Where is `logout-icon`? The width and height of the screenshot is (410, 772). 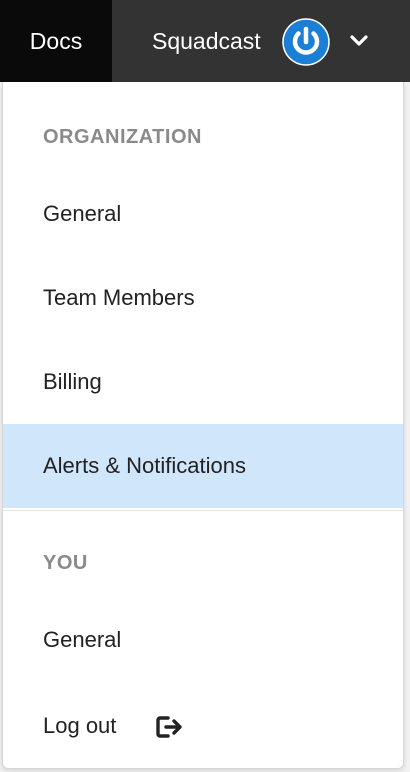
logout-icon is located at coordinates (169, 727).